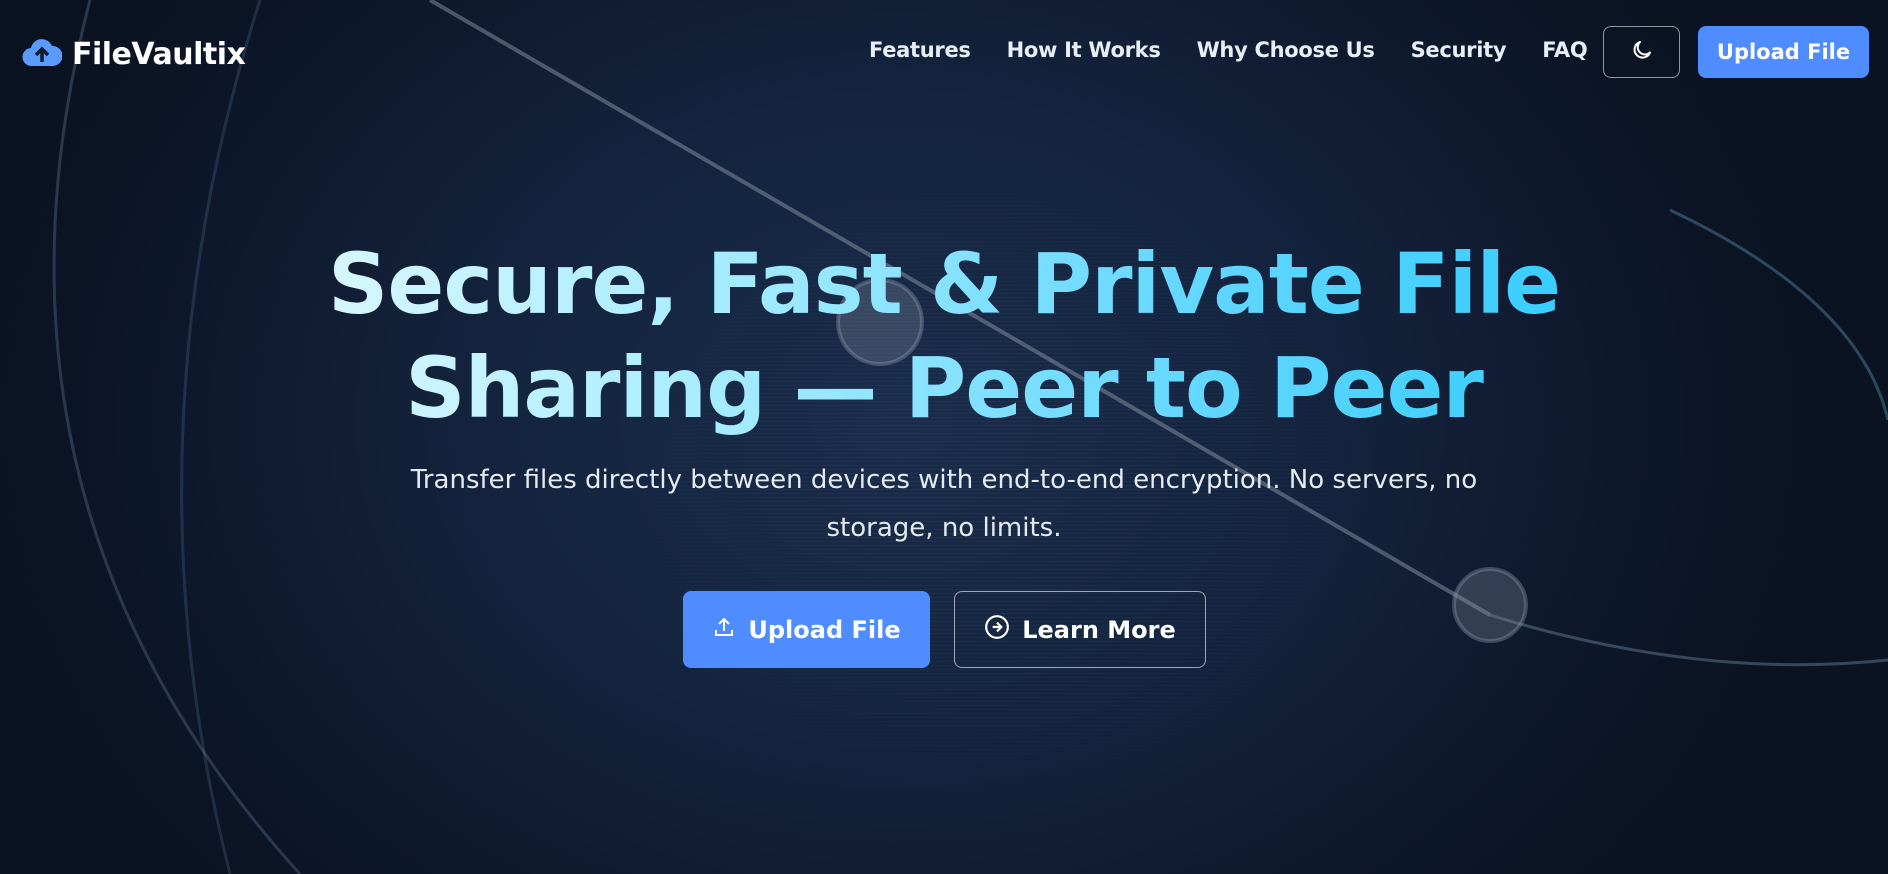  What do you see at coordinates (159, 54) in the screenshot?
I see `brand-name: FileVaultix` at bounding box center [159, 54].